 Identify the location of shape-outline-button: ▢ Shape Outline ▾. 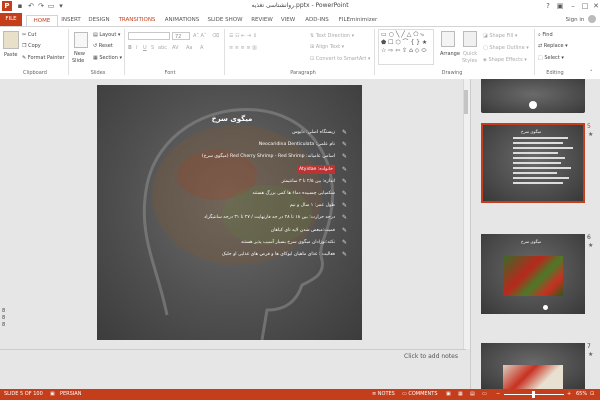
(506, 48).